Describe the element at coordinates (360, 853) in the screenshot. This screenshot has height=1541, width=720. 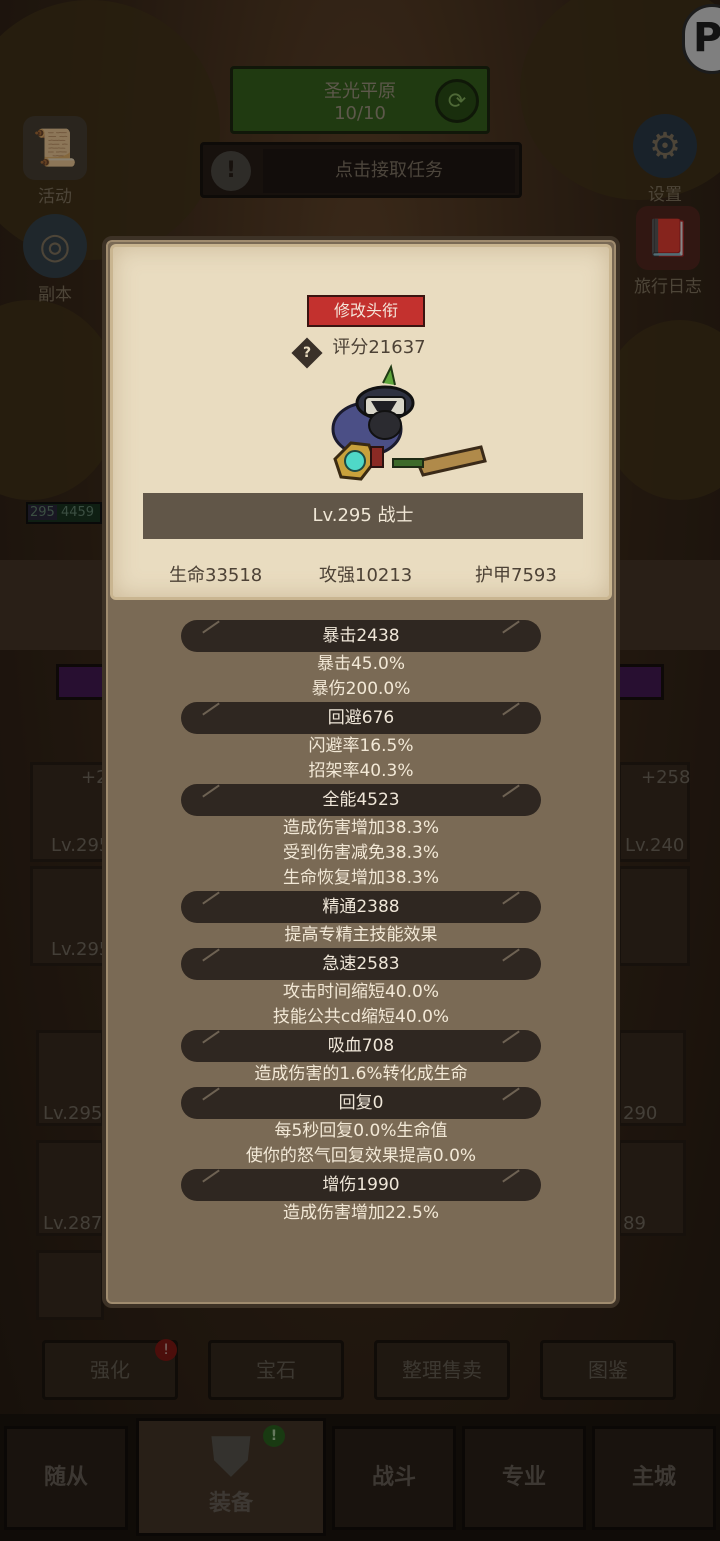
I see `stat-detail: 受到伤害减免38.3%` at that location.